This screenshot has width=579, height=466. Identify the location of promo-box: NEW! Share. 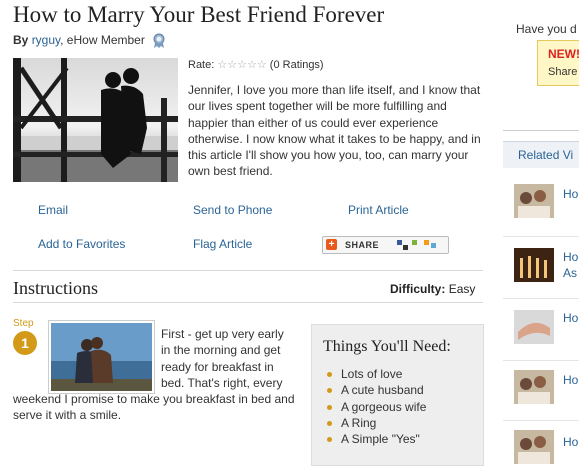
(558, 63).